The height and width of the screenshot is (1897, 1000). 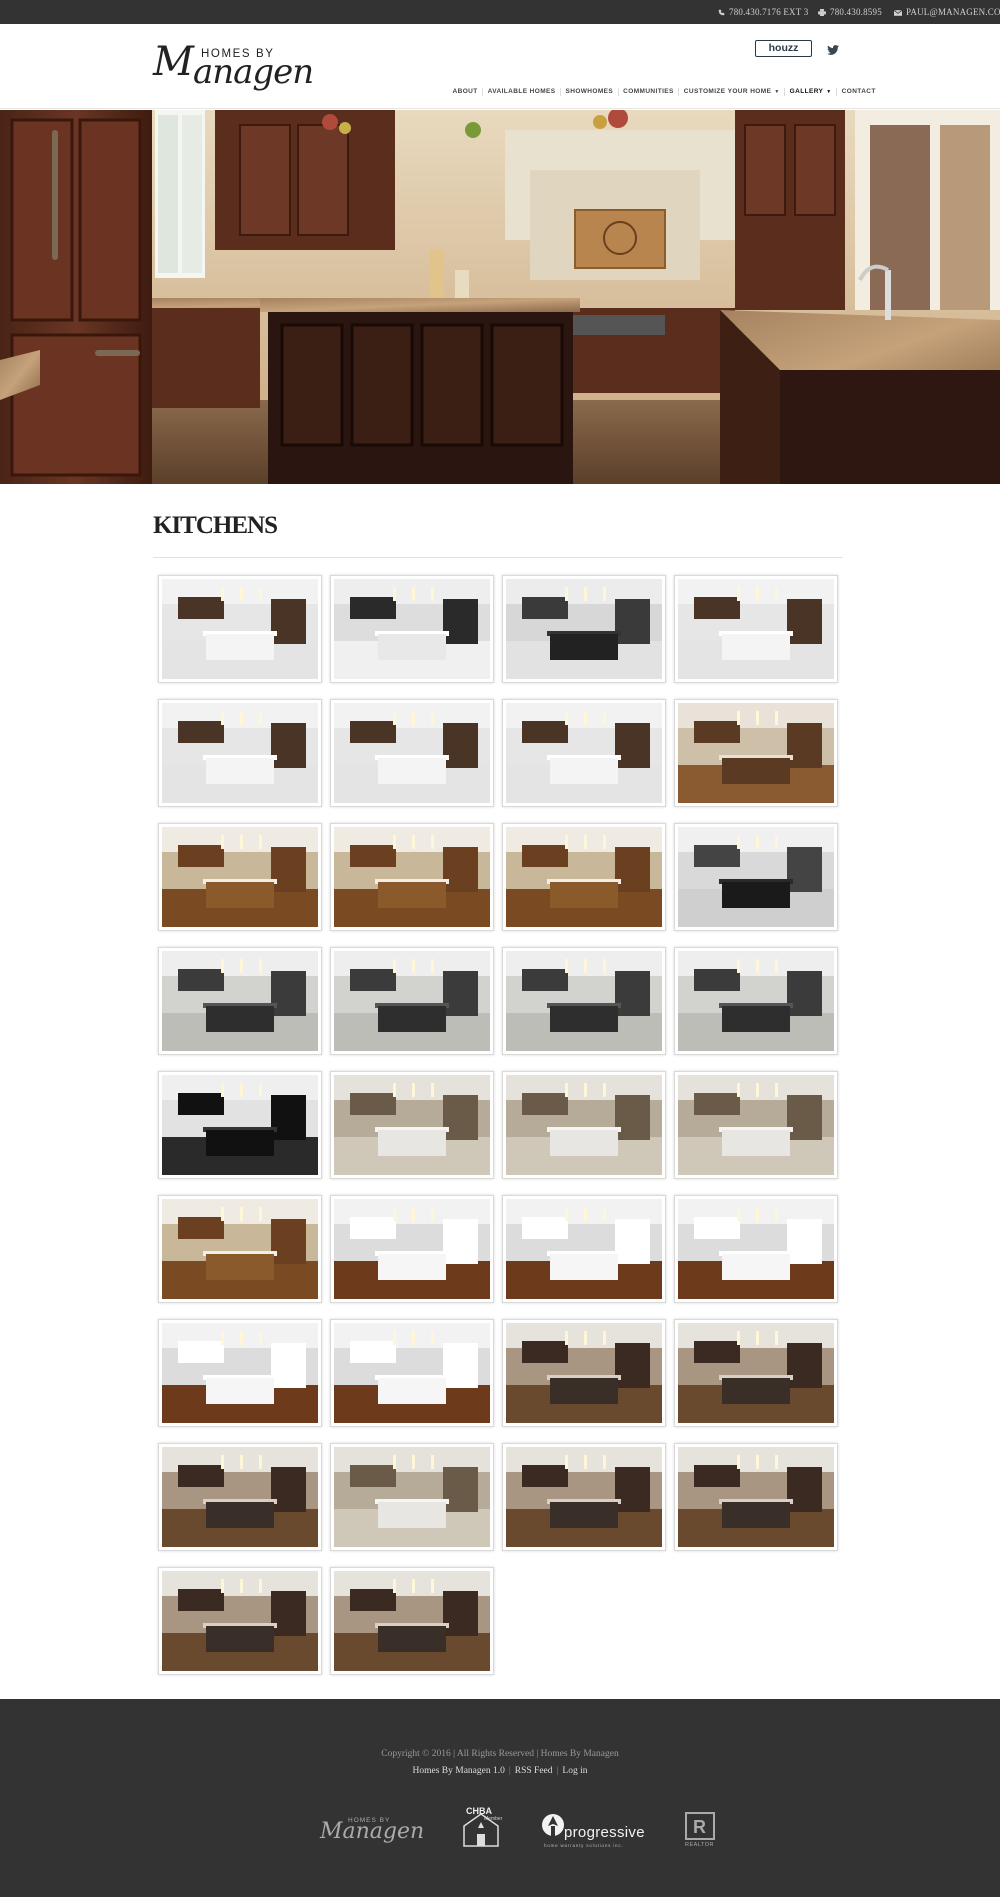 I want to click on twitter-icon, so click(x=833, y=50).